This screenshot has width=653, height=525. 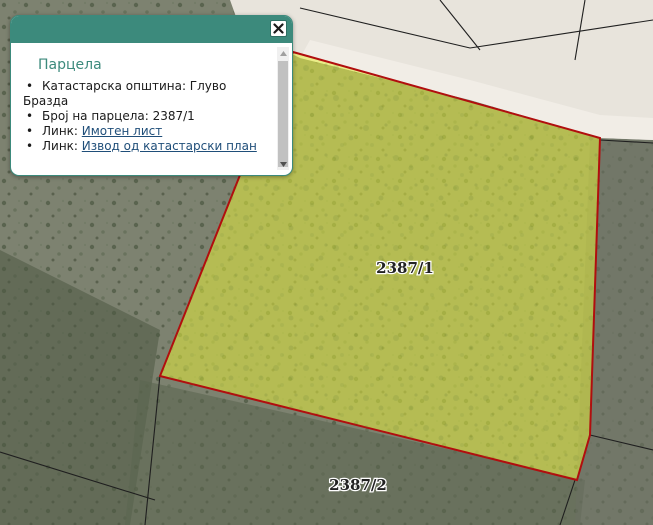 I want to click on close-icon, so click(x=278, y=28).